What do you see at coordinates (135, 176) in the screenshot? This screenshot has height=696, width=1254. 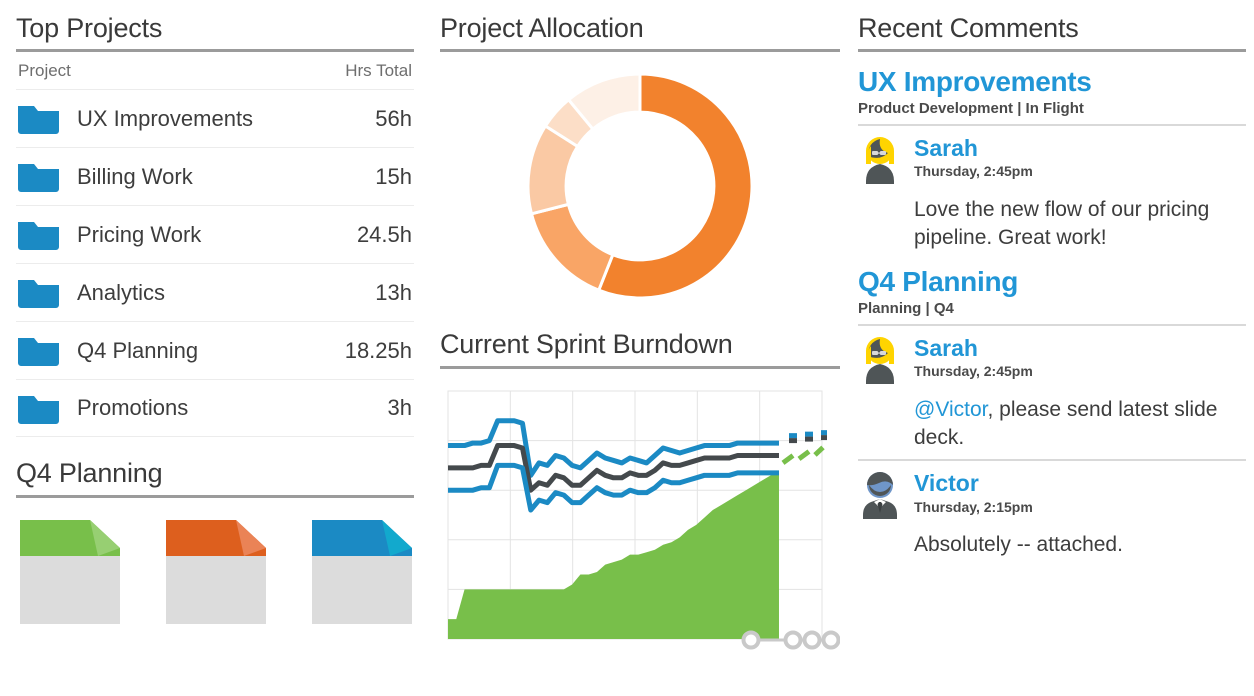 I see `project-name: Billing Work` at bounding box center [135, 176].